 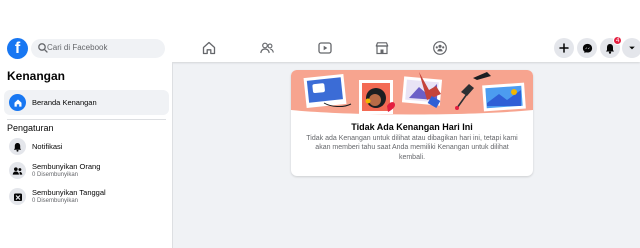 I want to click on account-menu-button, so click(x=631, y=48).